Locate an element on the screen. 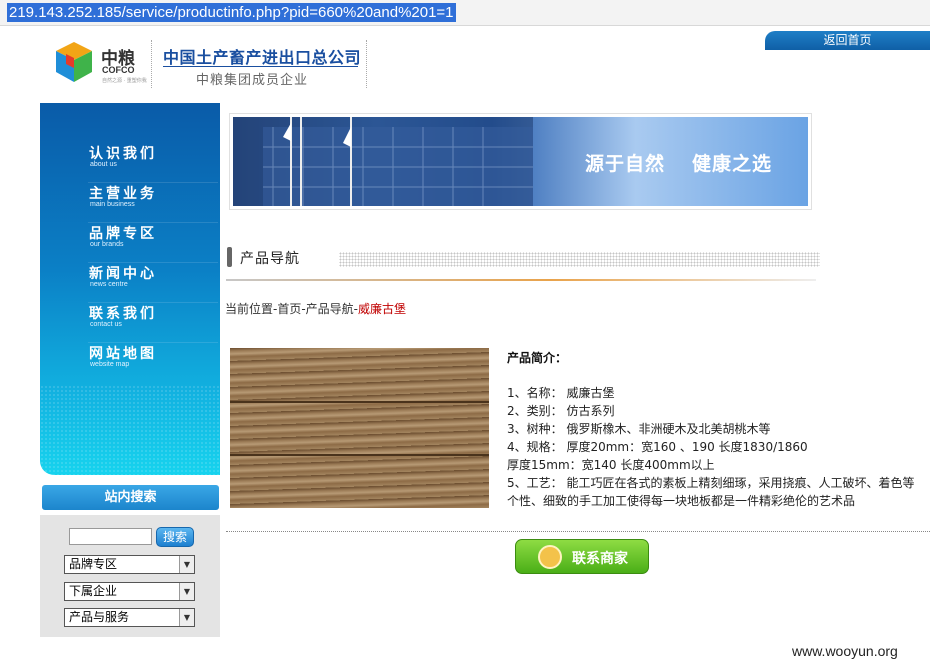 The width and height of the screenshot is (930, 660). nav-item-about: 认识我们 about us is located at coordinates (153, 163).